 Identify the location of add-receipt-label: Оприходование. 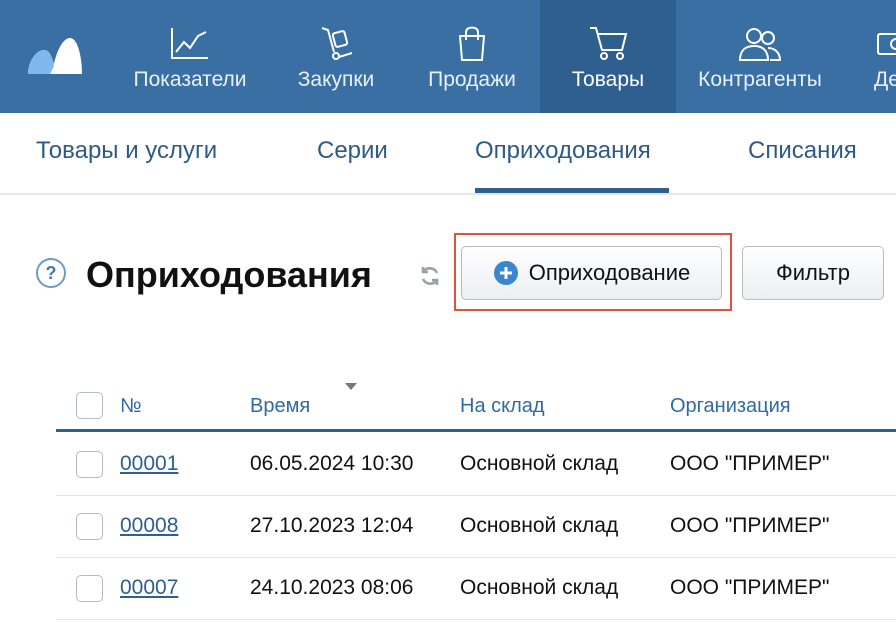
(609, 272).